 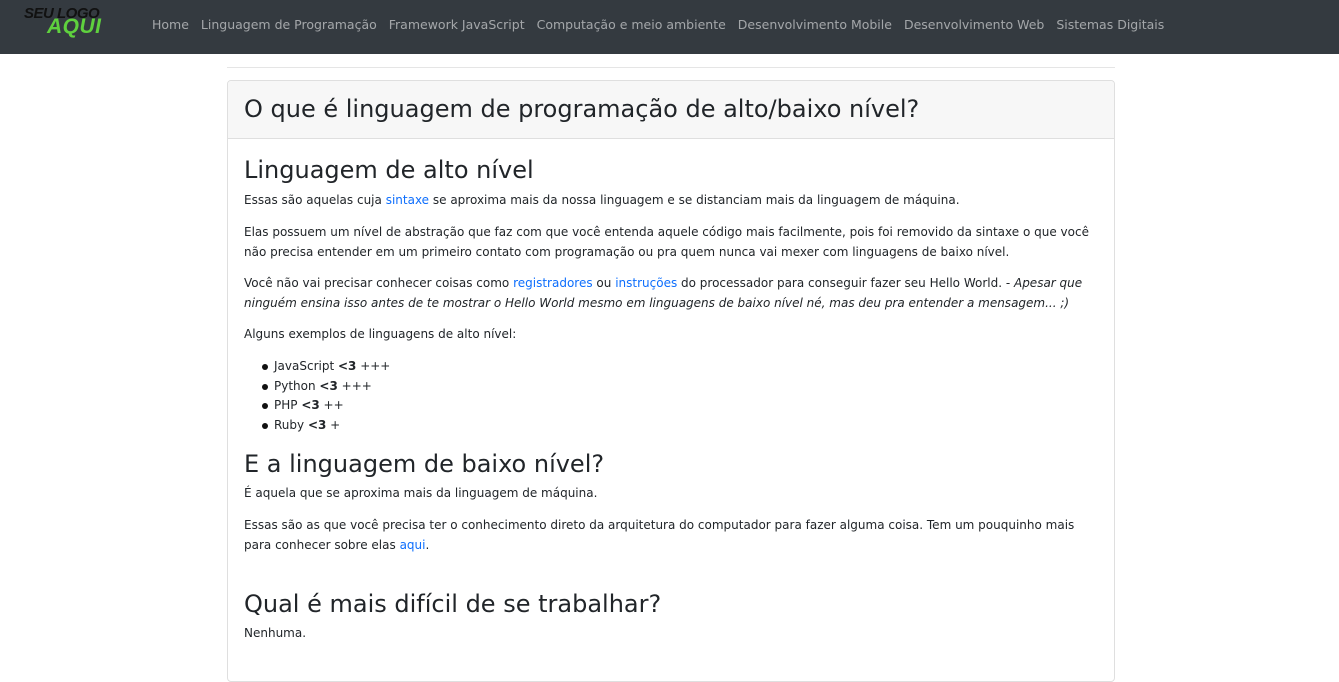 I want to click on nav-item-desenvolvimento-mobile: Desenvolvimento Mobile, so click(x=815, y=25).